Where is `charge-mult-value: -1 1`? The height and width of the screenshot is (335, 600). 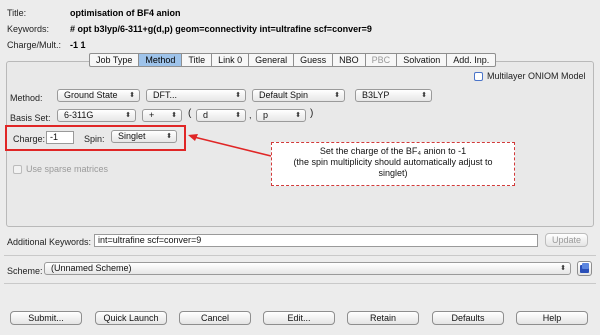
charge-mult-value: -1 1 is located at coordinates (78, 45).